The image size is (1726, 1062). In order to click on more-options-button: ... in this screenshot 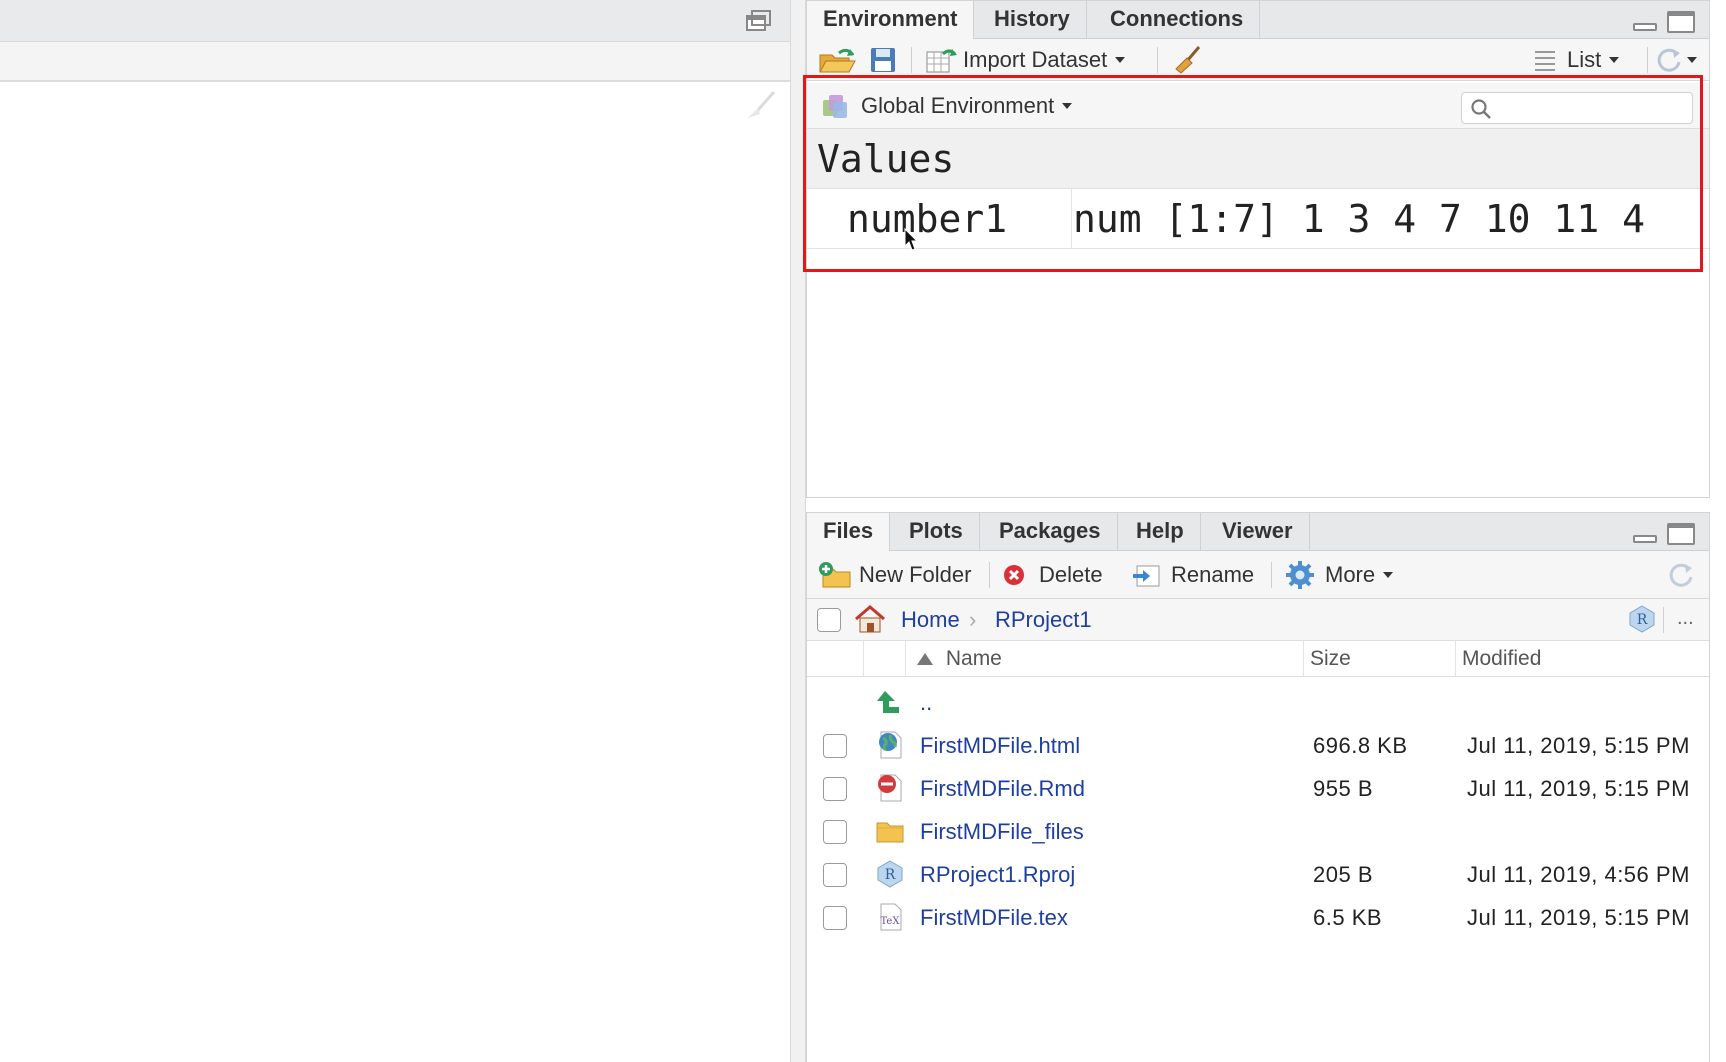, I will do `click(1685, 618)`.